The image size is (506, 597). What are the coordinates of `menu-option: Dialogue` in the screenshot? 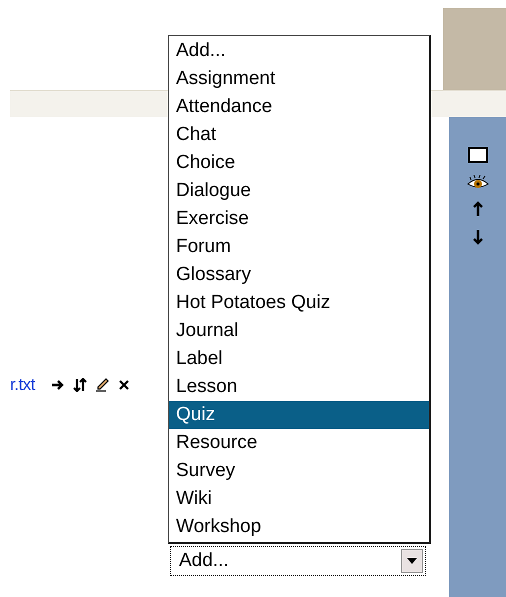 It's located at (299, 191).